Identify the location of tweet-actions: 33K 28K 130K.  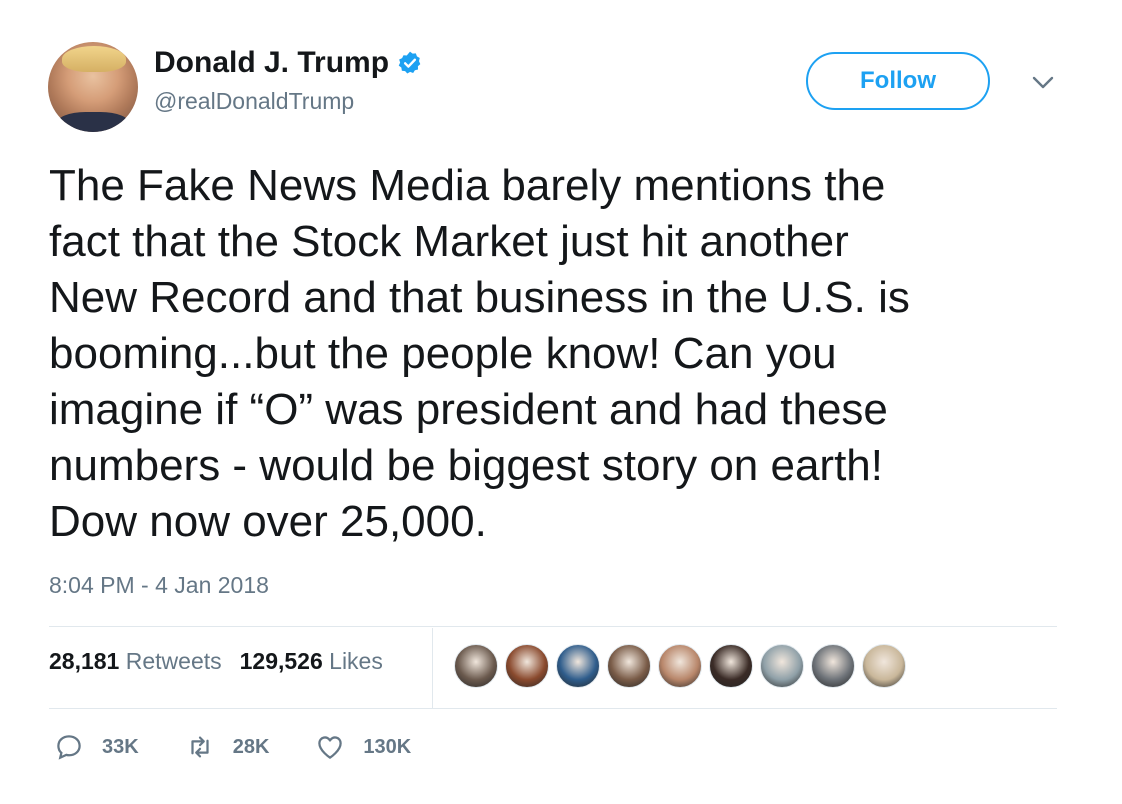
(255, 747).